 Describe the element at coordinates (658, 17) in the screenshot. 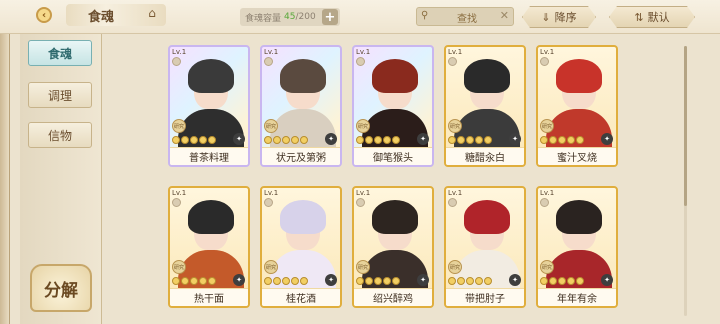

I see `filter-label: 默认` at that location.